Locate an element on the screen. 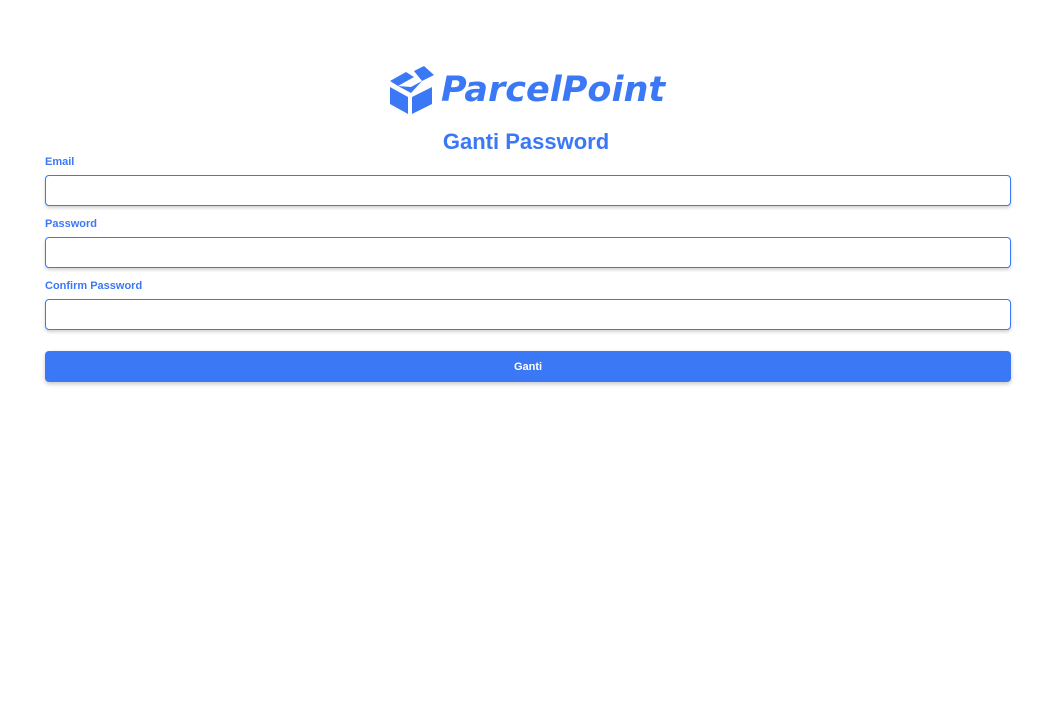  brand-logo: ParcelPoint is located at coordinates (526, 90).